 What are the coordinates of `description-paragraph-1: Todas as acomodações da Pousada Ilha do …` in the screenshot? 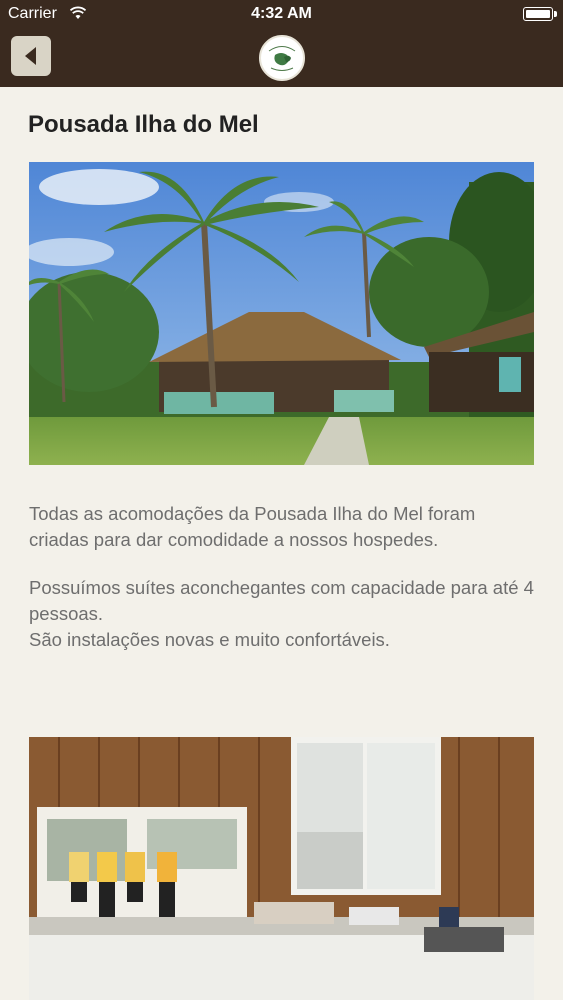 It's located at (252, 526).